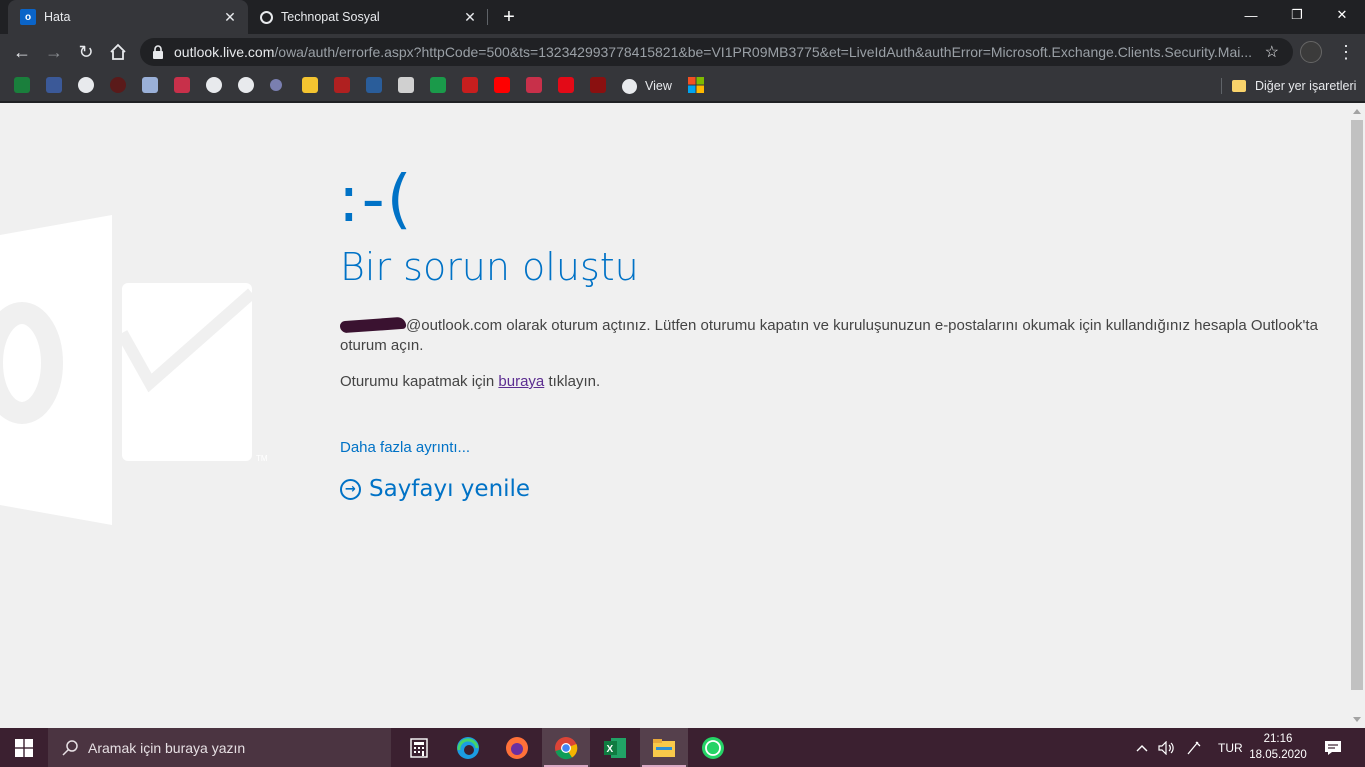 This screenshot has width=1365, height=767. What do you see at coordinates (682, 17) in the screenshot?
I see `tab-strip: o Hata ✕ Technopat Sosyal ✕ + — ❐ ✕` at bounding box center [682, 17].